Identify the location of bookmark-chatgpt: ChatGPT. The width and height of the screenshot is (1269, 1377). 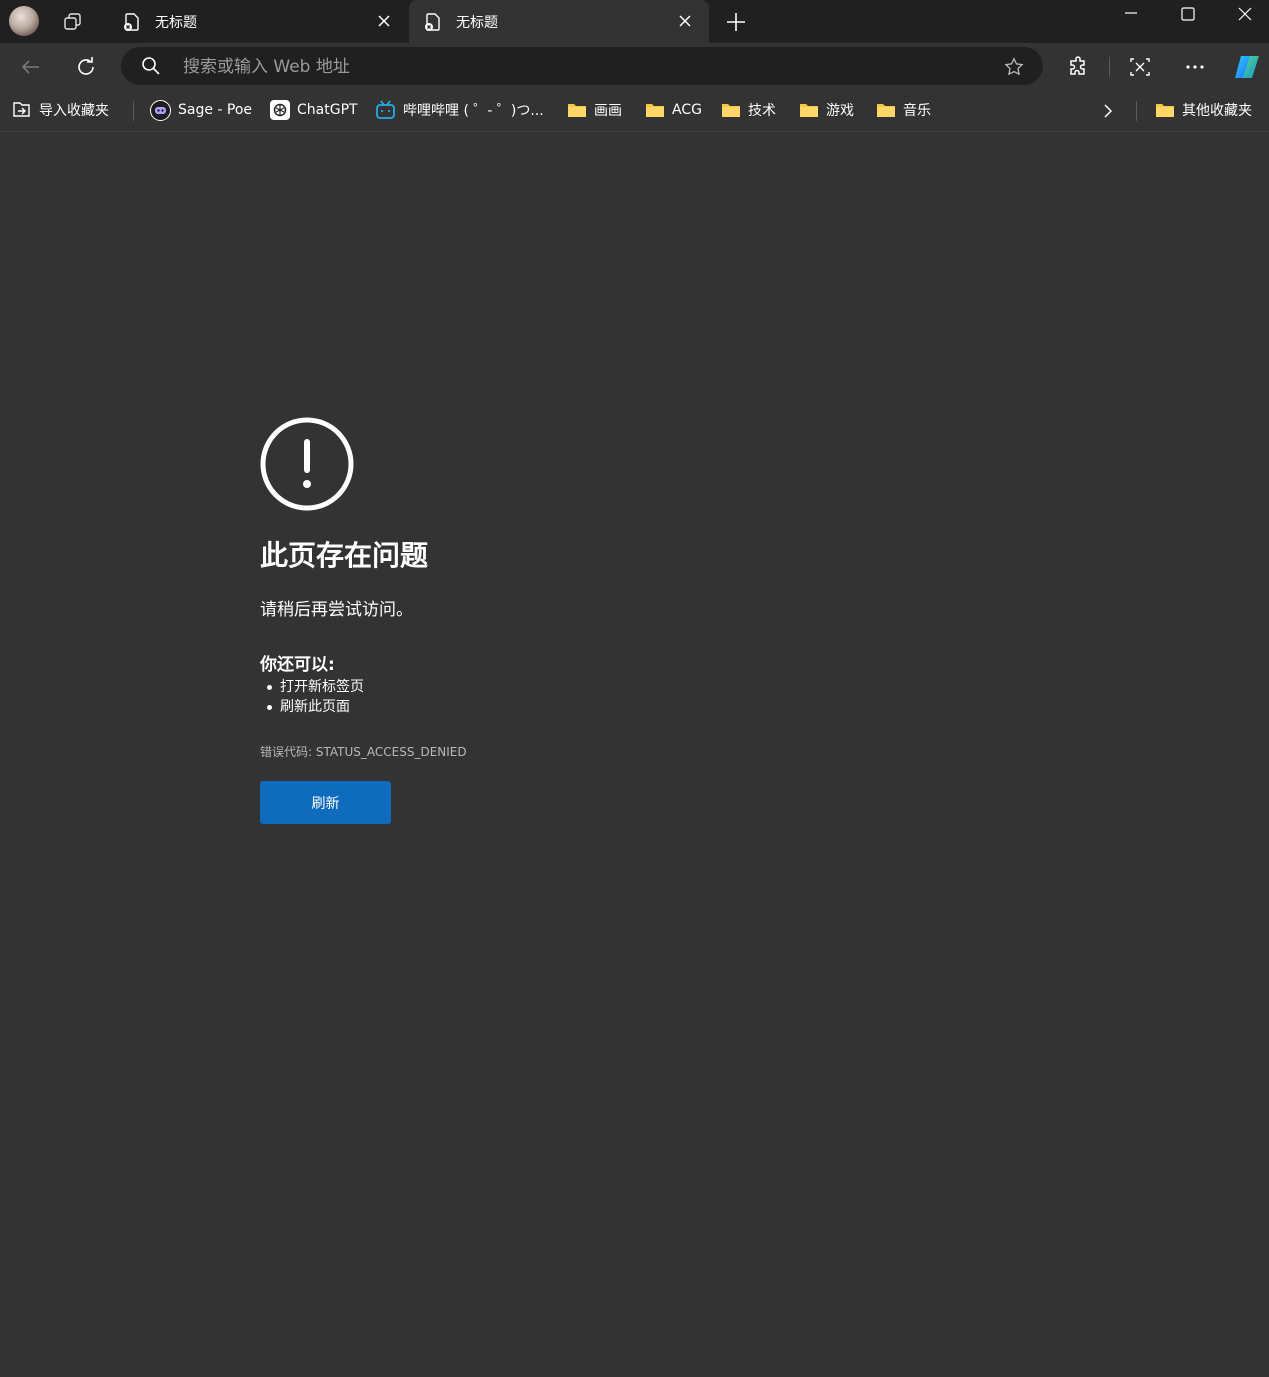
(314, 110).